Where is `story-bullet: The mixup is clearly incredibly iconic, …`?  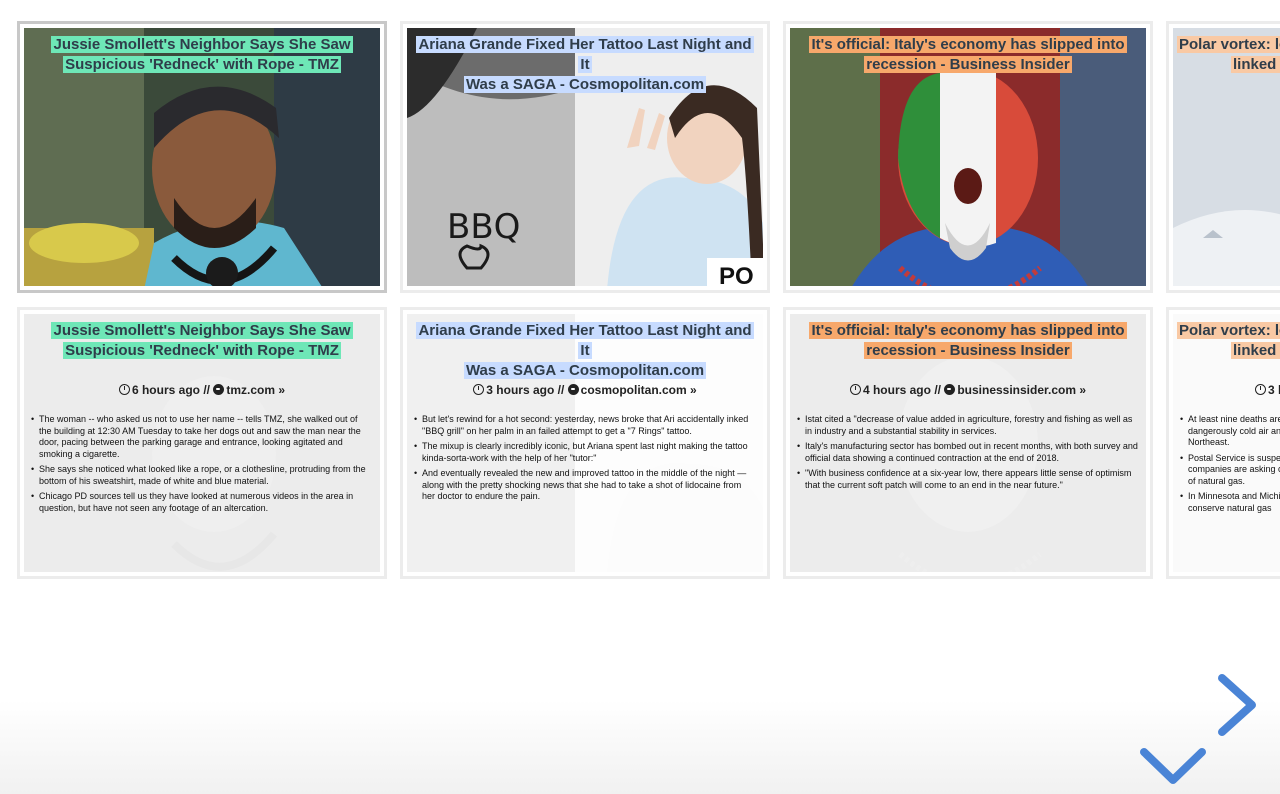
story-bullet: The mixup is clearly incredibly iconic, … is located at coordinates (584, 452).